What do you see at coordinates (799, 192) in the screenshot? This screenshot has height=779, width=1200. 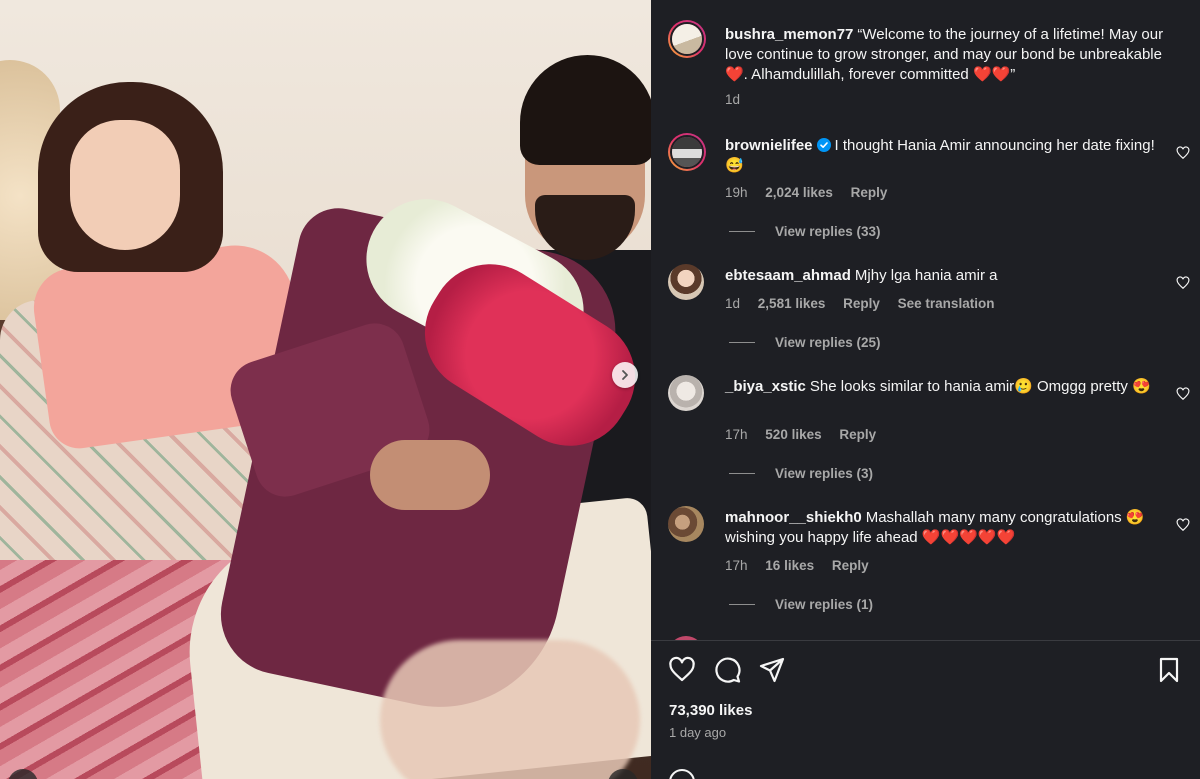 I see `comment-likes: 2,024 likes` at bounding box center [799, 192].